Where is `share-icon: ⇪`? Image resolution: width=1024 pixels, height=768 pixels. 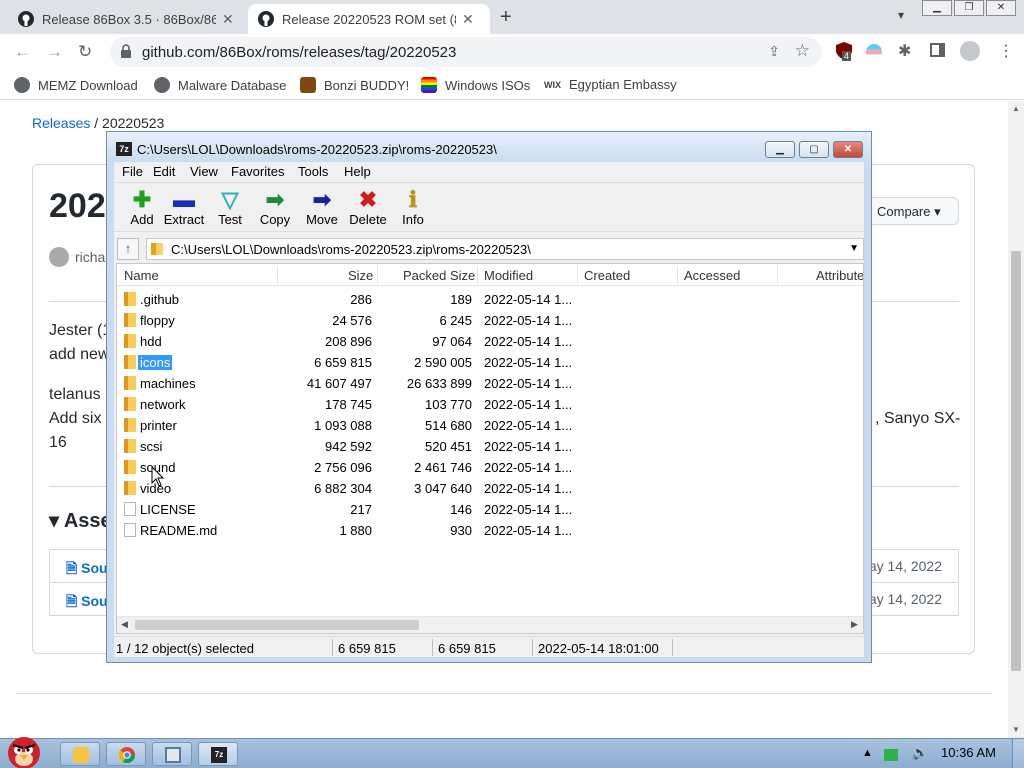 share-icon: ⇪ is located at coordinates (774, 51).